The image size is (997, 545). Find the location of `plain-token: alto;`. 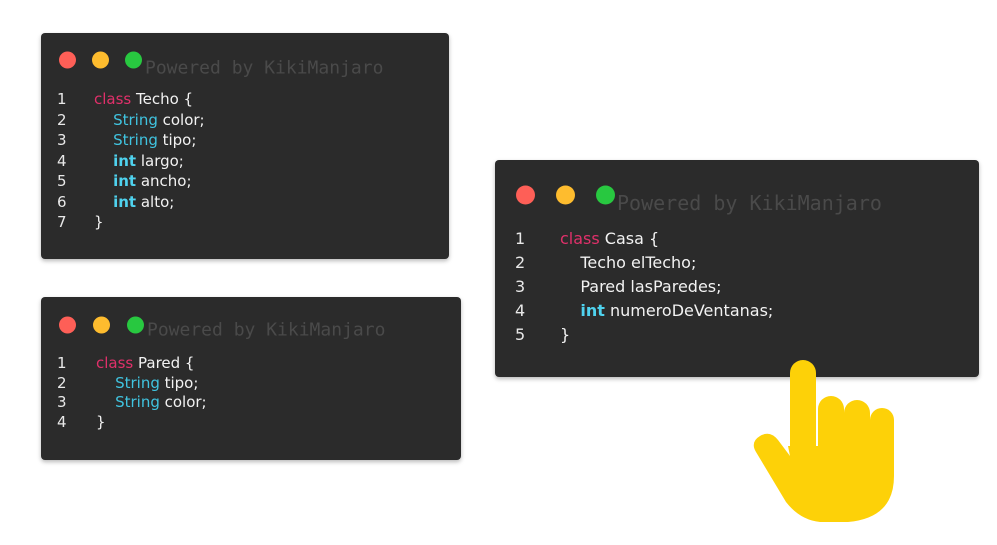

plain-token: alto; is located at coordinates (155, 201).